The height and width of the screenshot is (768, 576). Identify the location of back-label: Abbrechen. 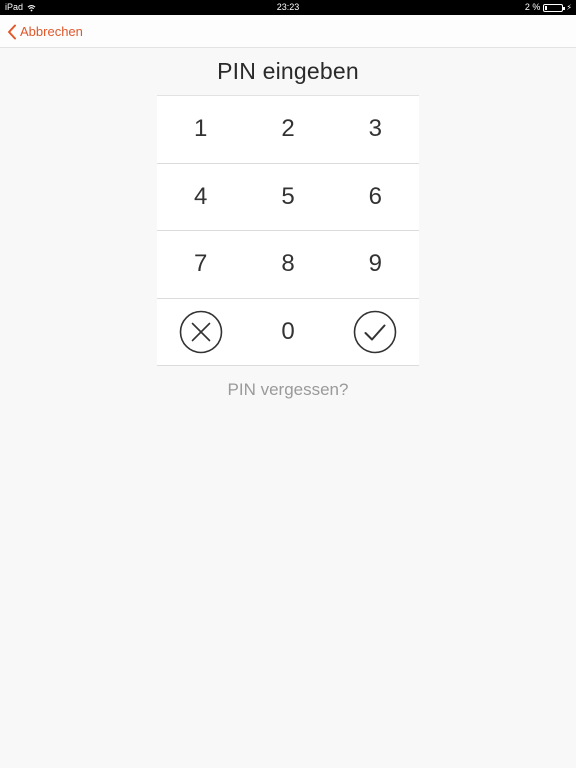
(51, 31).